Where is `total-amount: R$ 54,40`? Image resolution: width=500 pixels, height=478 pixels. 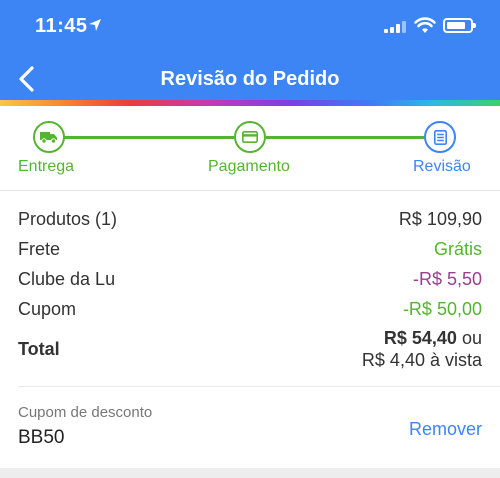
total-amount: R$ 54,40 is located at coordinates (420, 338).